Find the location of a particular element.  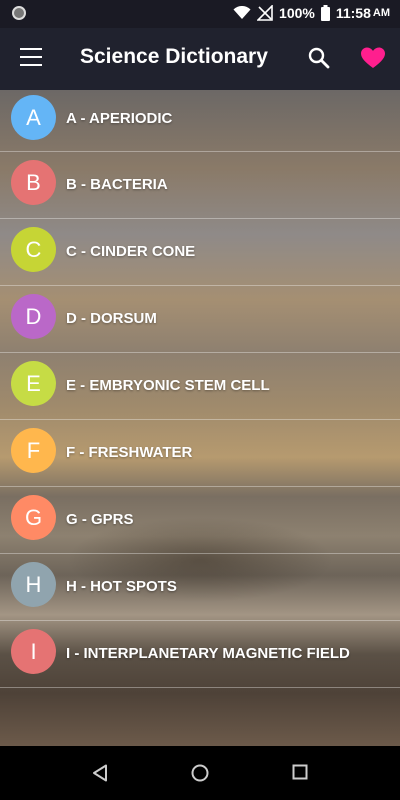

system-nav-bar is located at coordinates (200, 773).